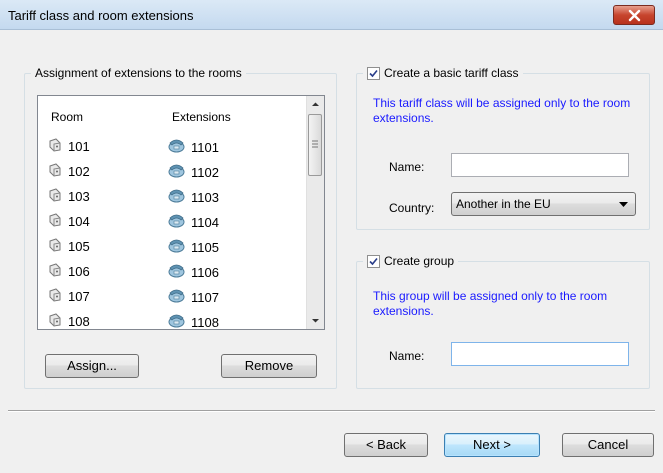  I want to click on extension-number: 1107, so click(205, 297).